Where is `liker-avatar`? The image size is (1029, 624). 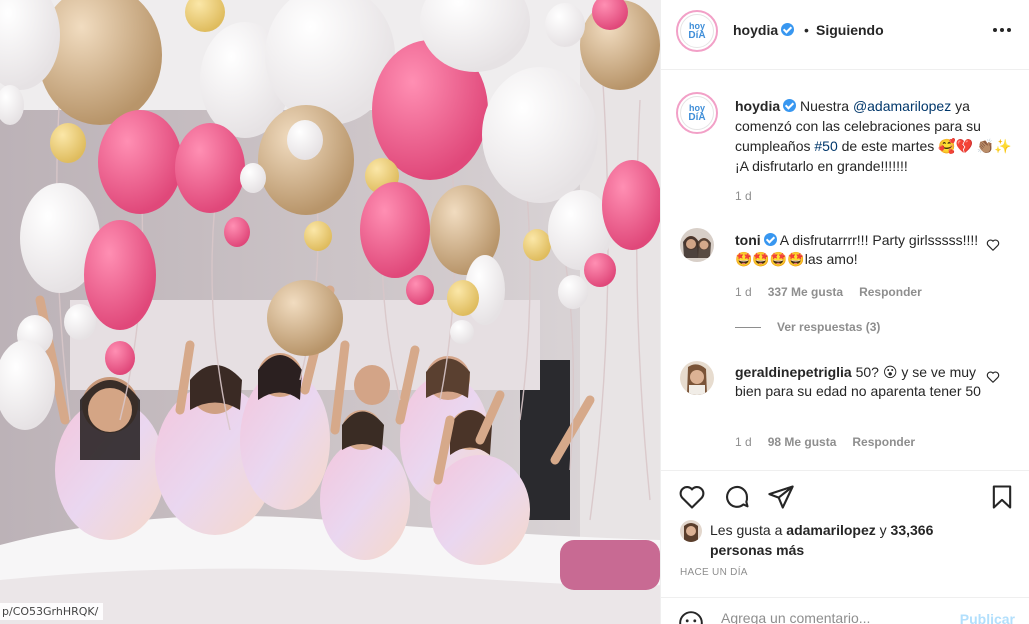
liker-avatar is located at coordinates (691, 531).